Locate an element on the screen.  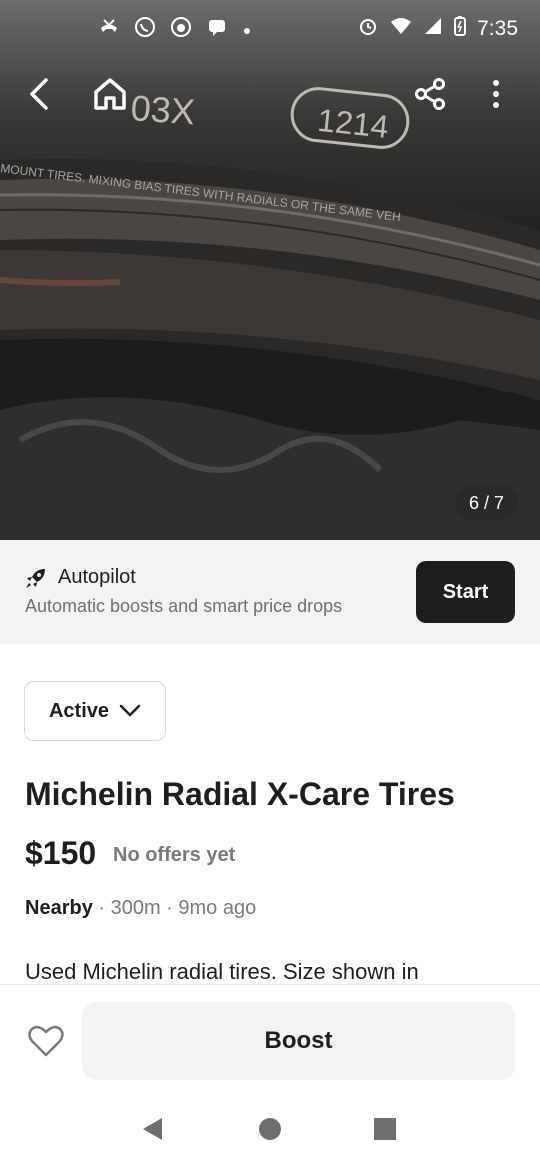
nav-home-button is located at coordinates (270, 1131).